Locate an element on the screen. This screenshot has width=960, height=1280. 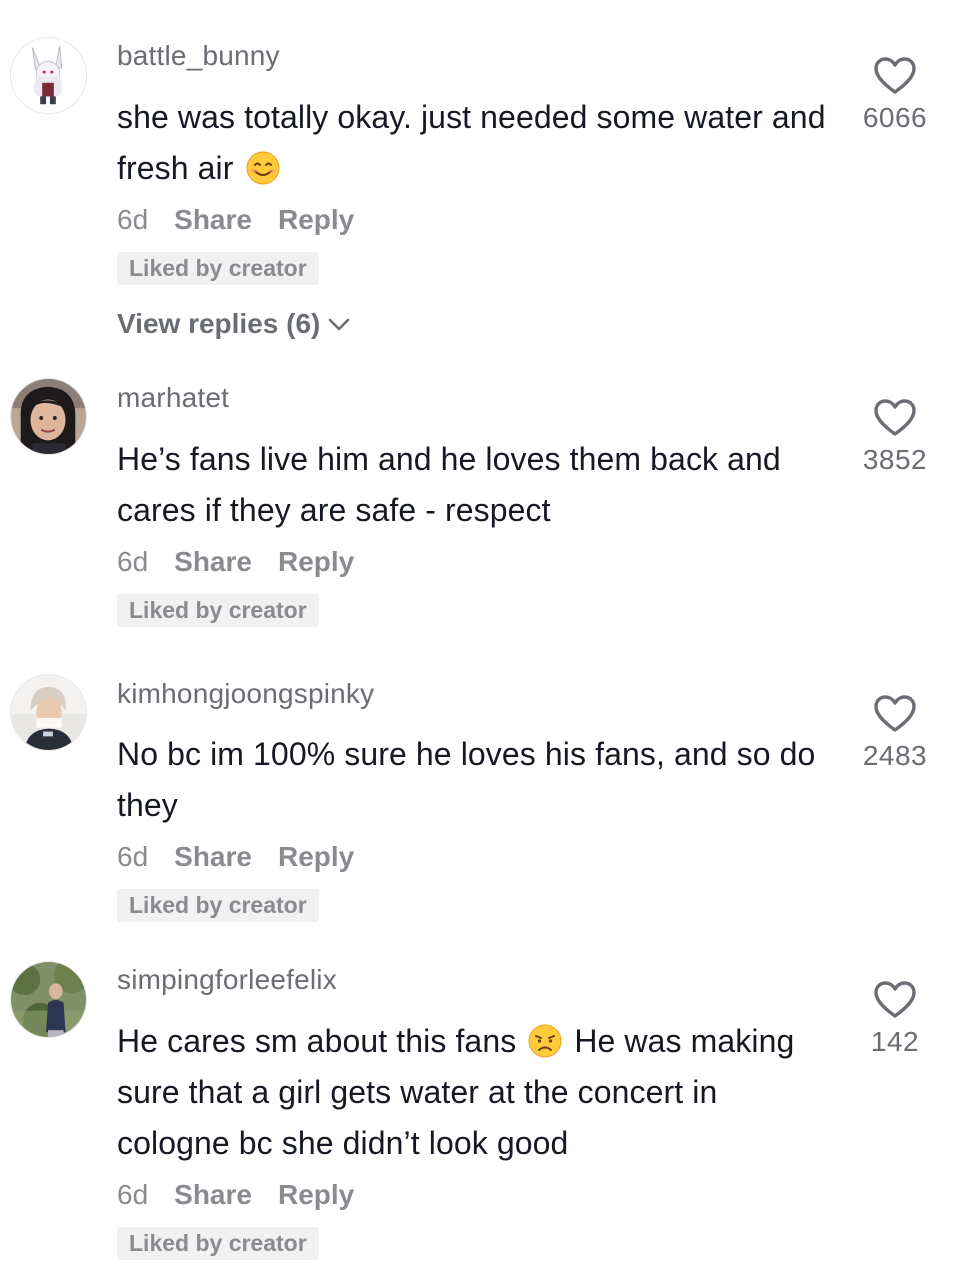
woman-photo-avatar-icon is located at coordinates (48, 416).